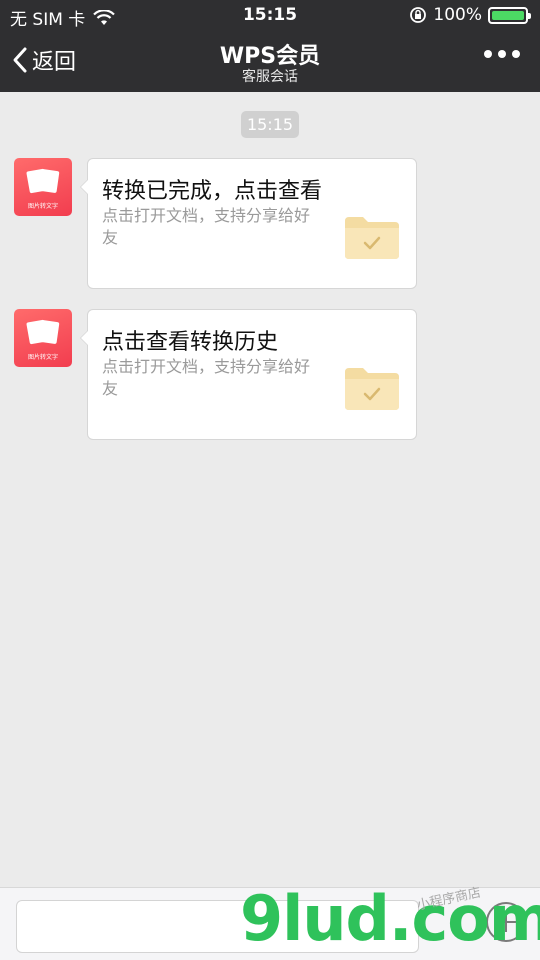 The image size is (540, 960). Describe the element at coordinates (457, 15) in the screenshot. I see `battery-percent: 100%` at that location.